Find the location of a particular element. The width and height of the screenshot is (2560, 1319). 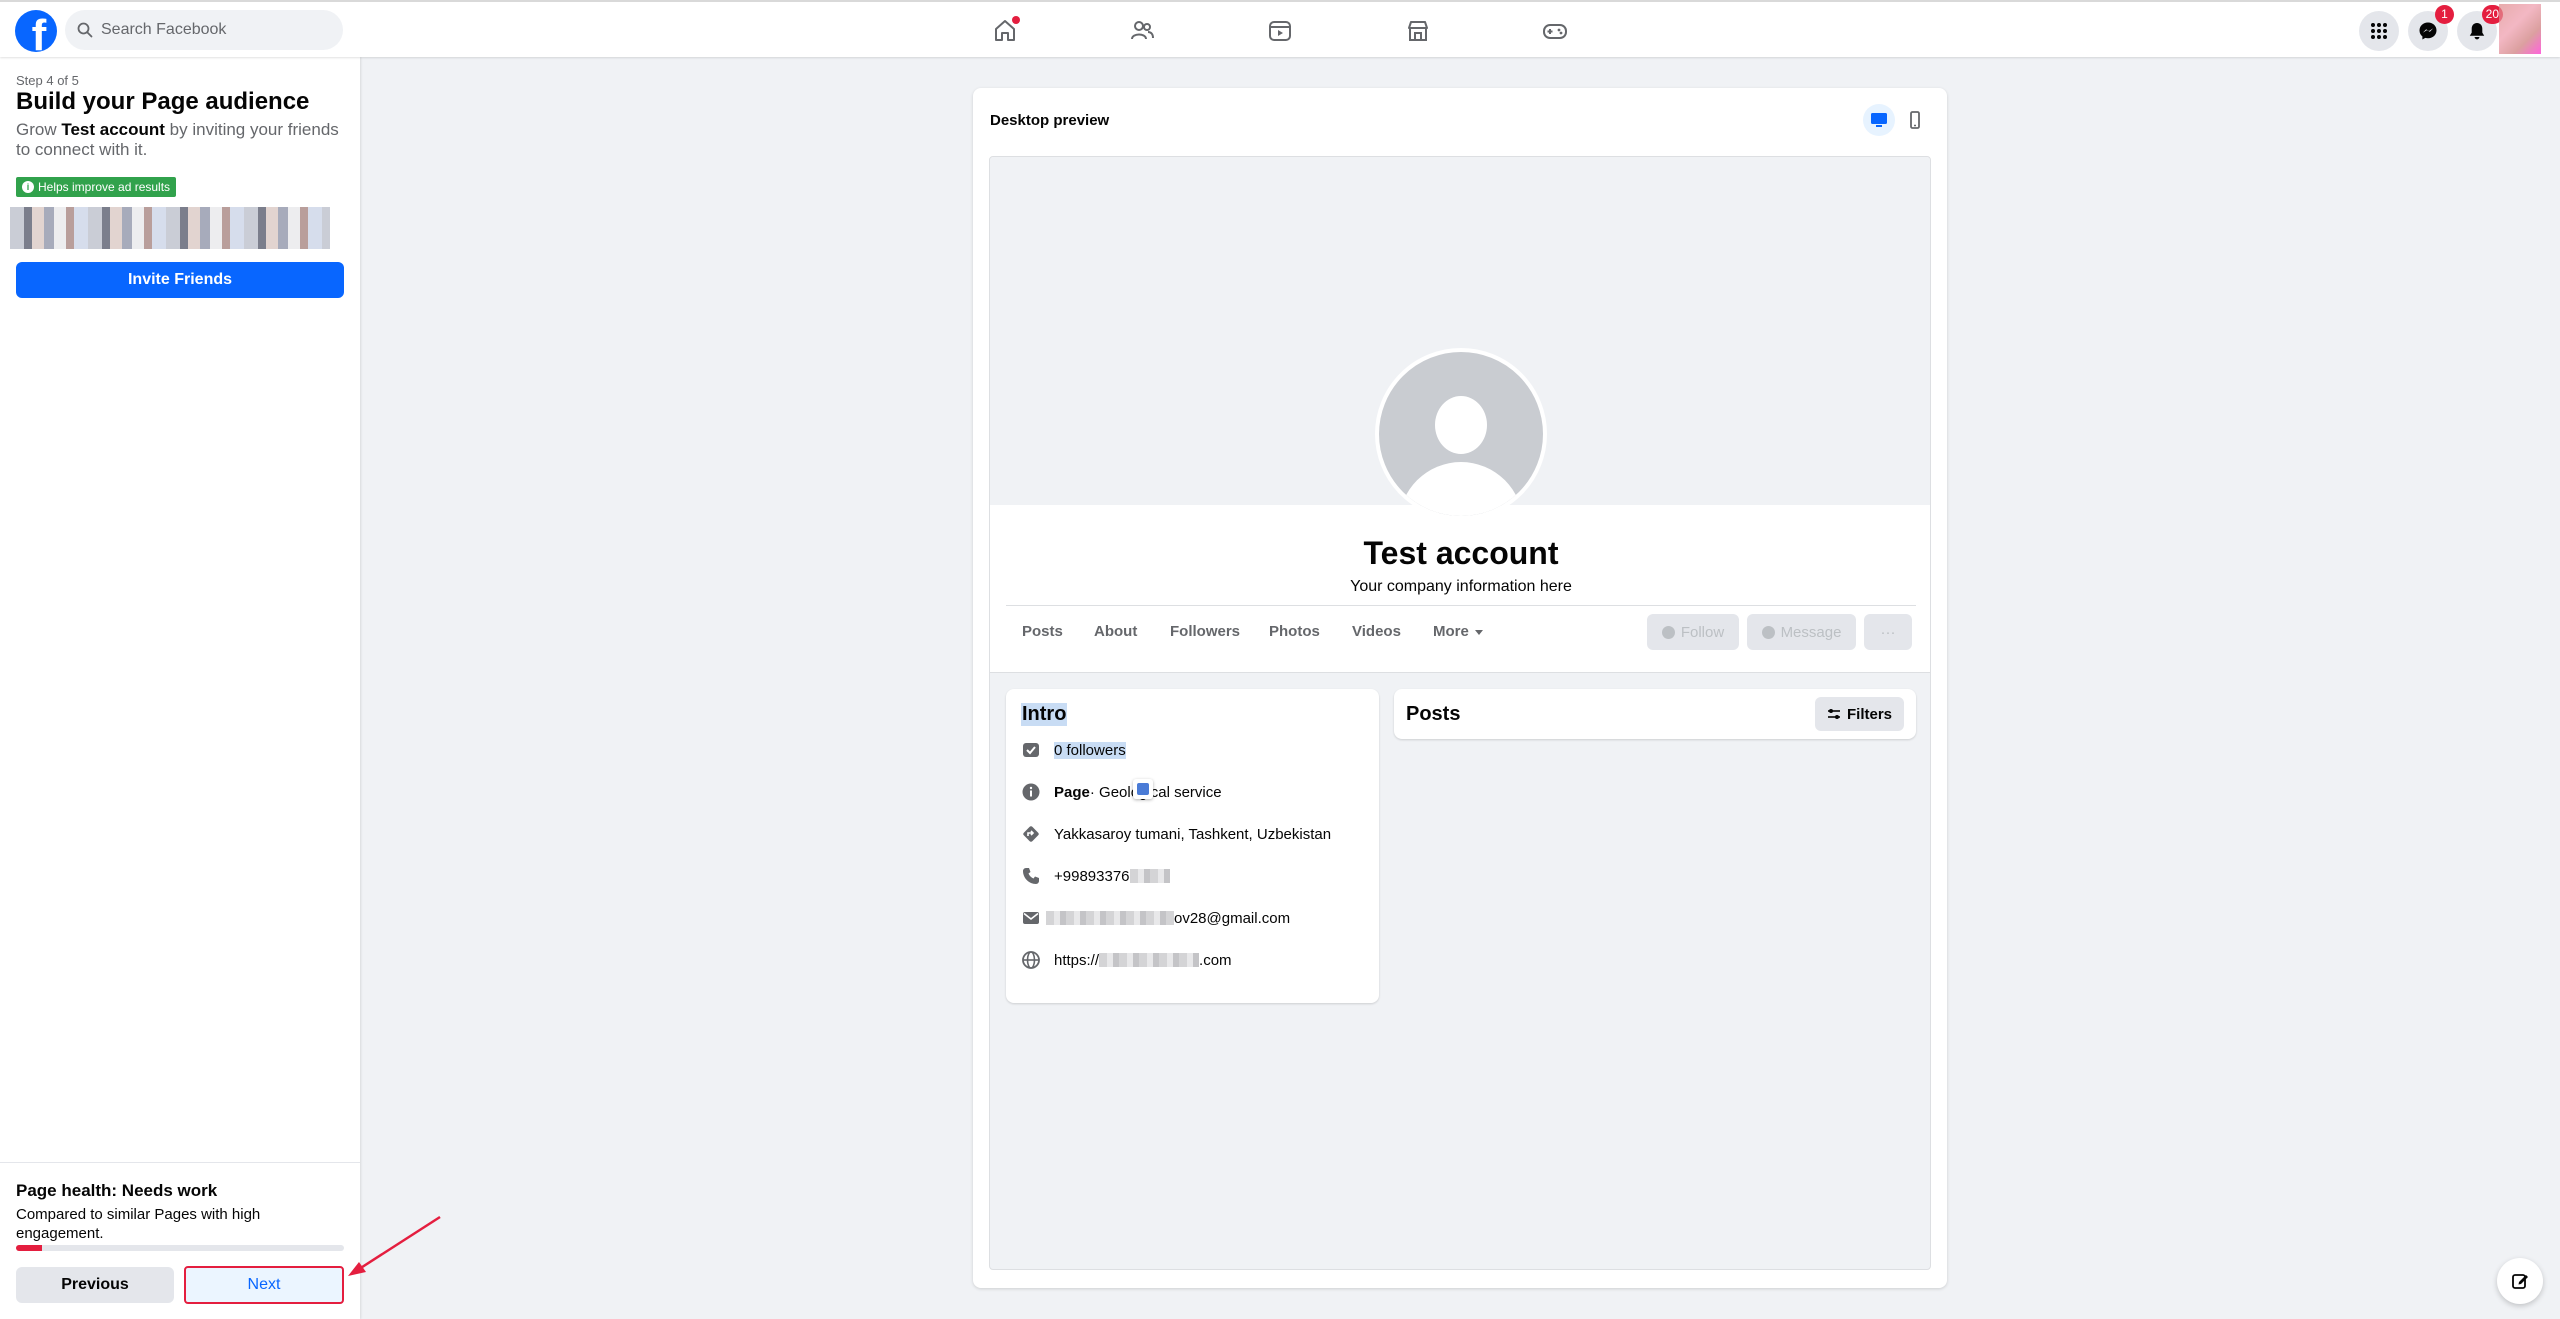

mobile-view-button is located at coordinates (1915, 120).